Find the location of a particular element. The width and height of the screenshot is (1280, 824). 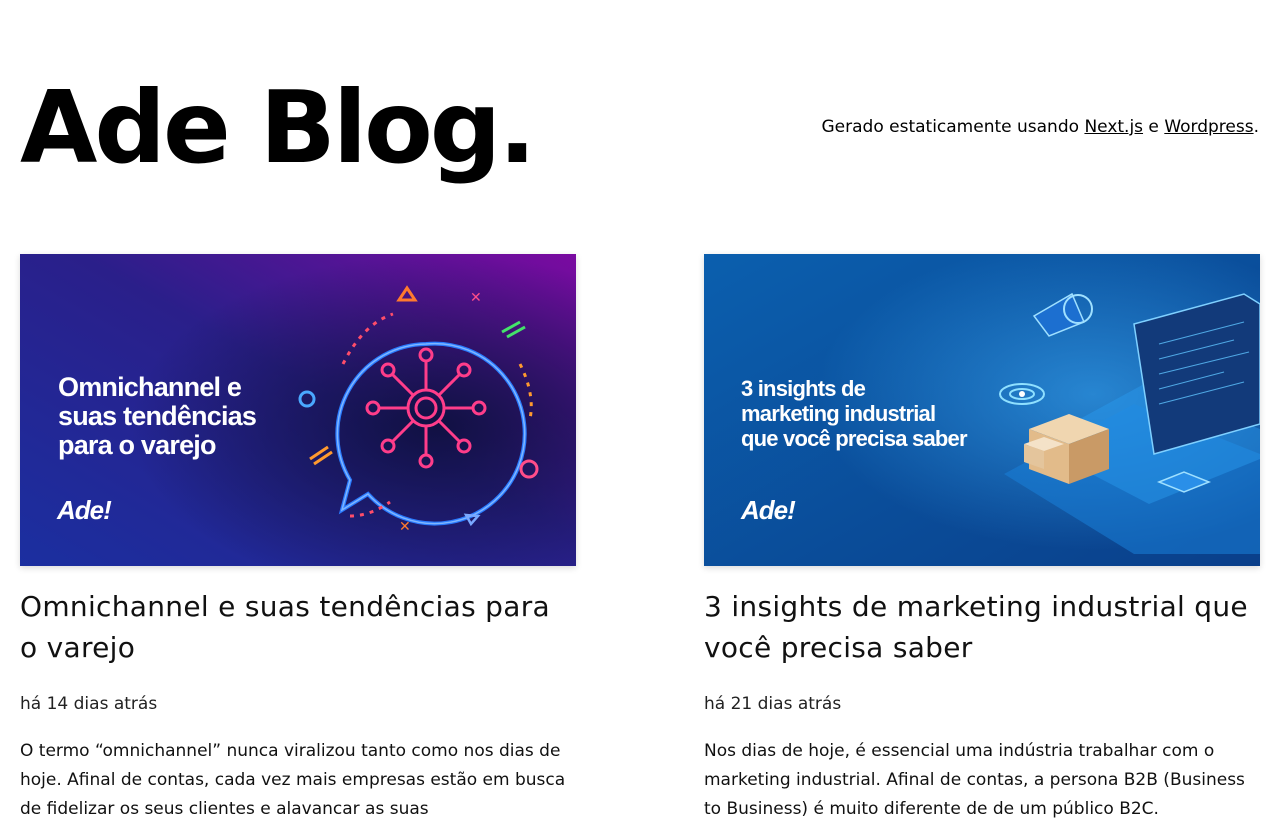

post-date: há 21 dias atrás is located at coordinates (773, 704).